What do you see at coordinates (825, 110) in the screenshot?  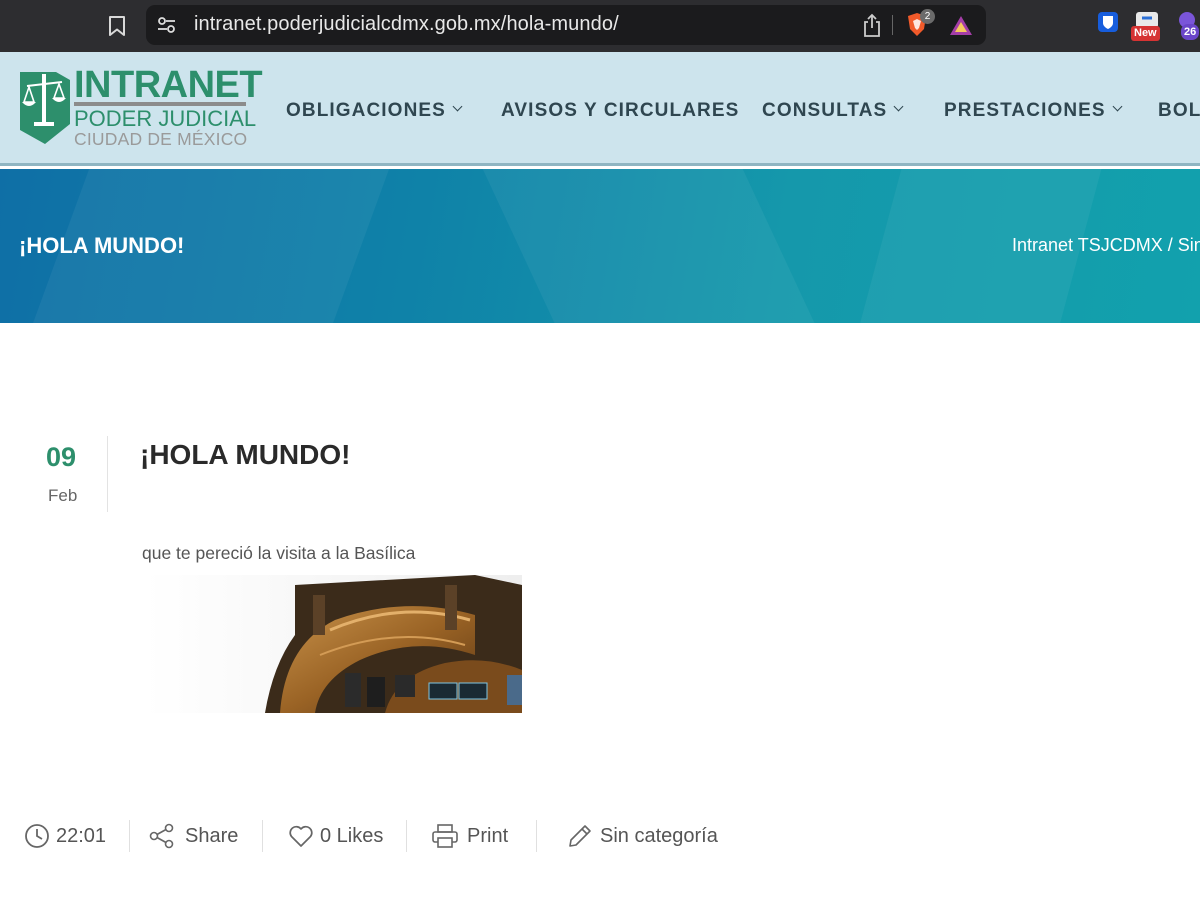 I see `nav-item-label: CONSULTAS` at bounding box center [825, 110].